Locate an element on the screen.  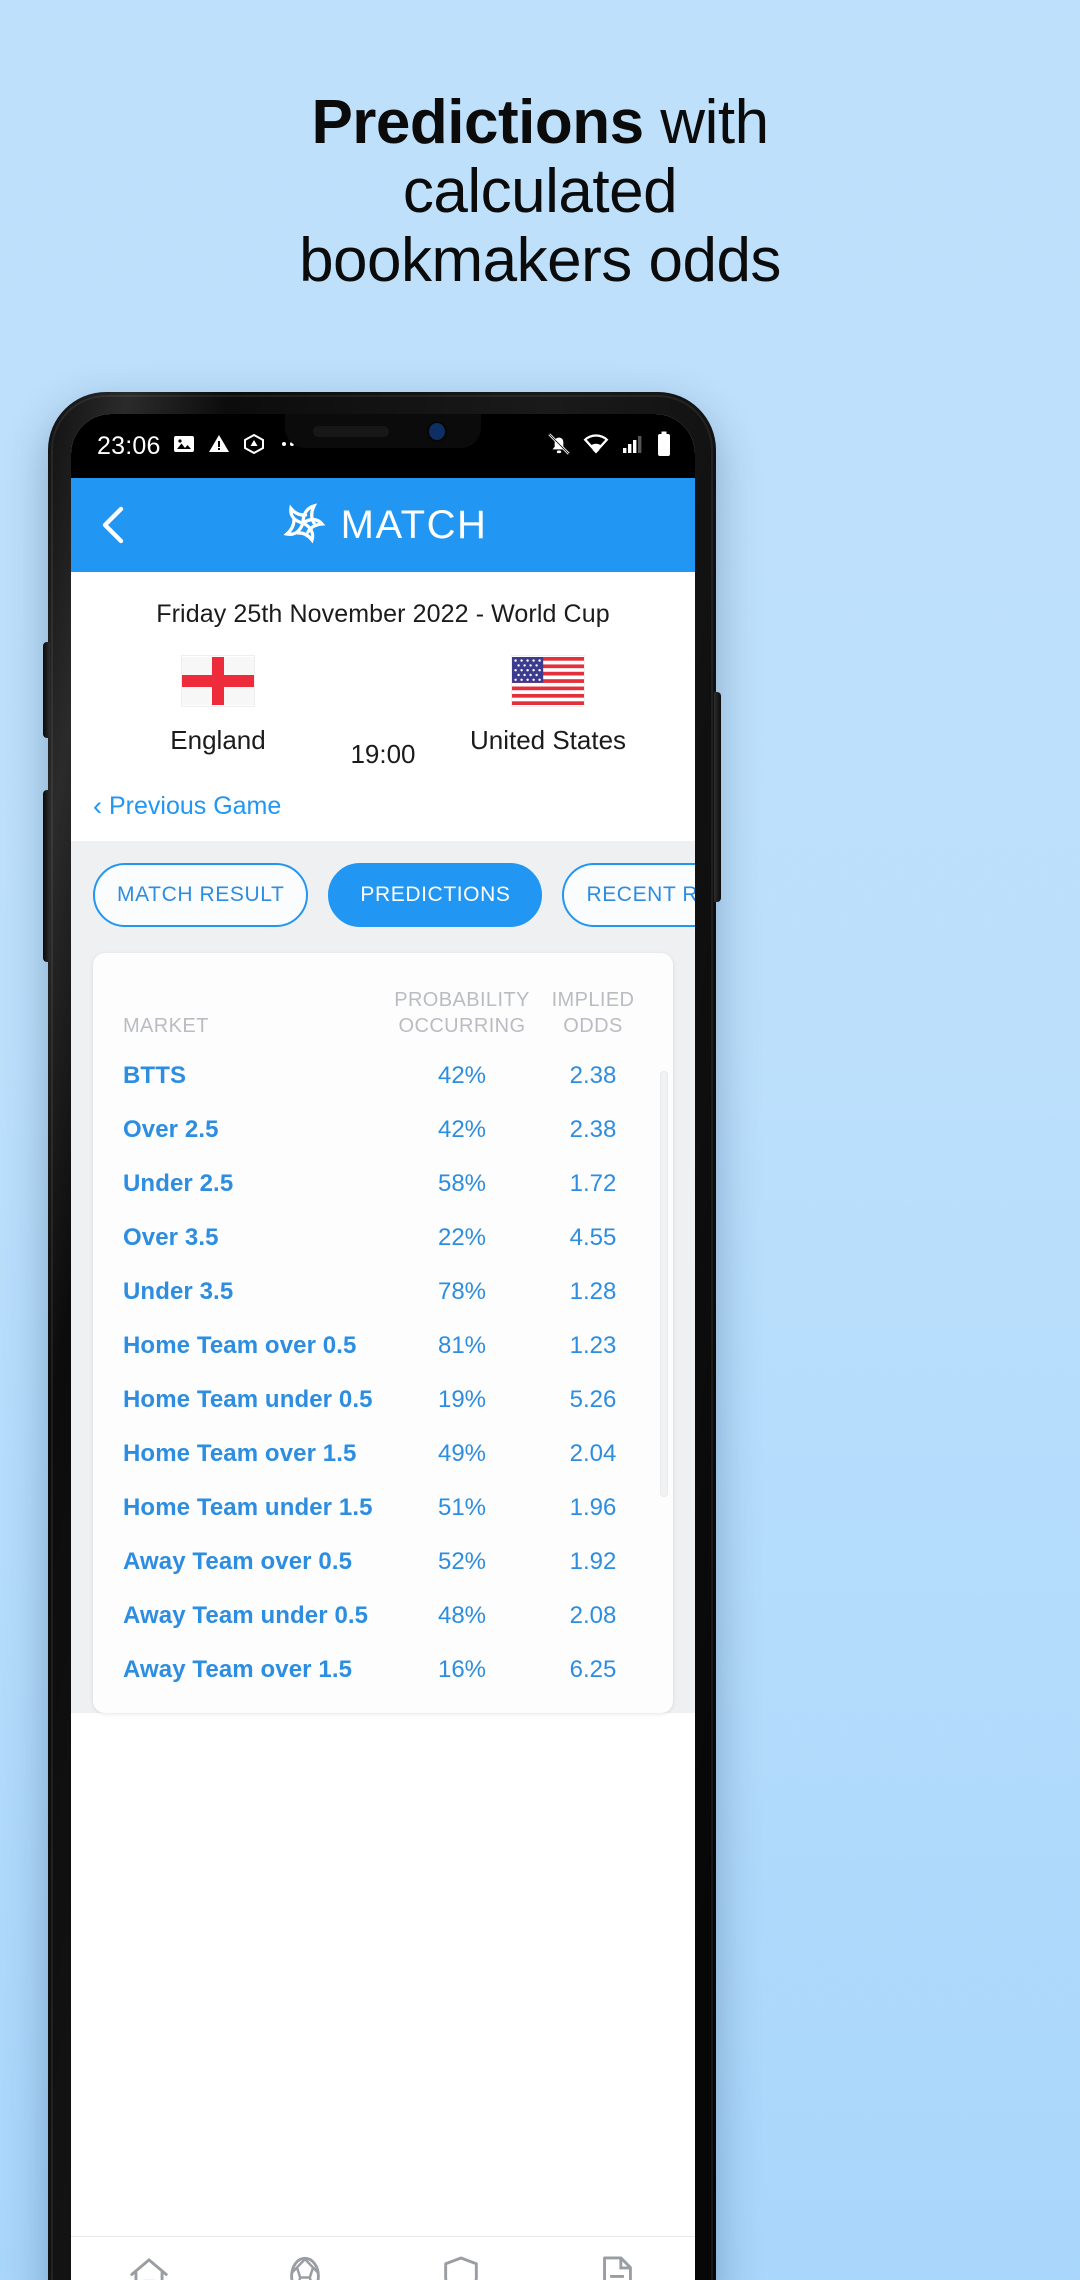
cell-probability: 19% is located at coordinates (462, 1399).